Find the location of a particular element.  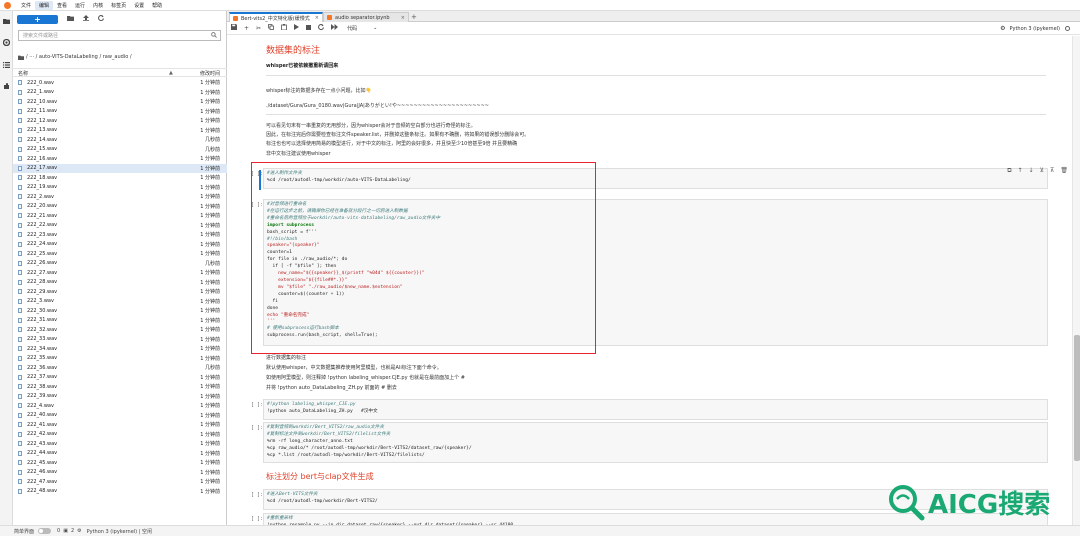

kernel-icon: ⚙ is located at coordinates (79, 531).